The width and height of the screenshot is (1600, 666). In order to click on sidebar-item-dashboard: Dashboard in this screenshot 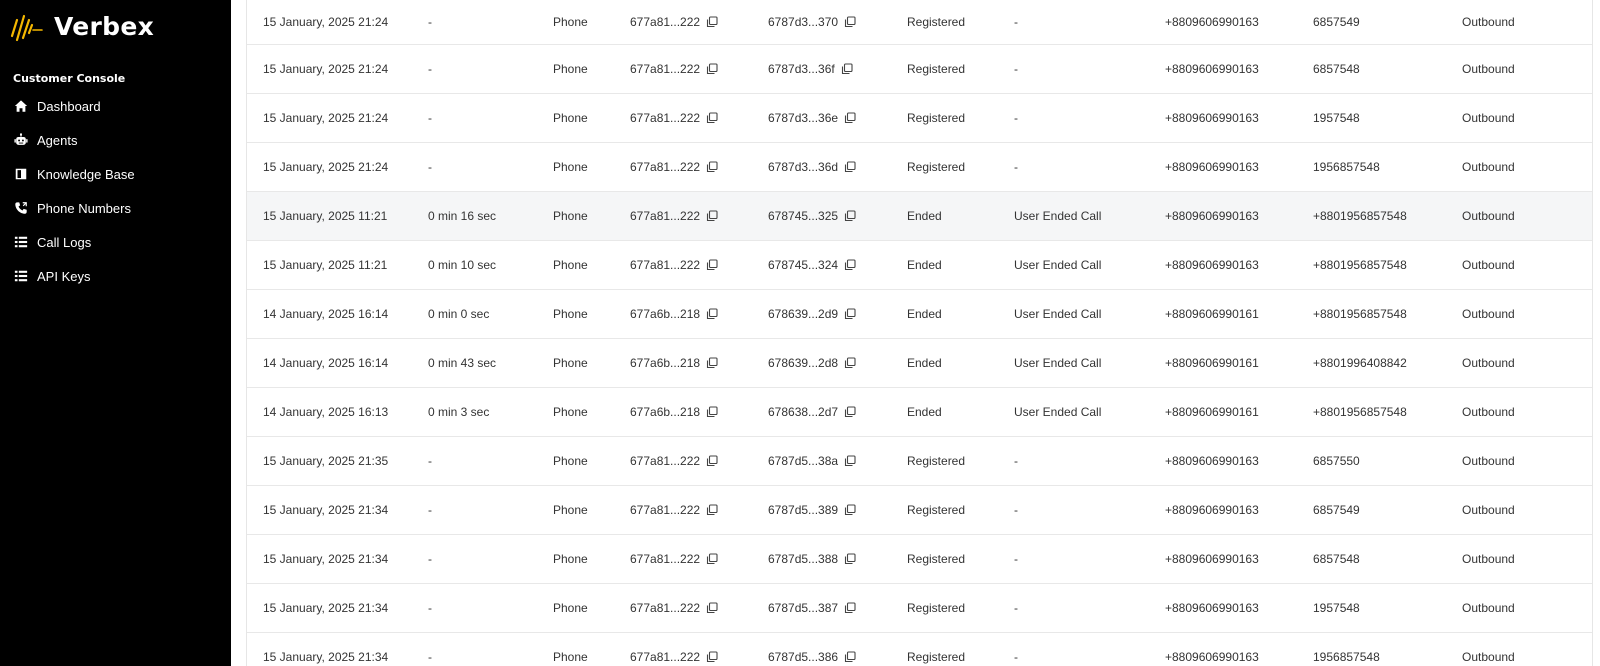, I will do `click(115, 106)`.